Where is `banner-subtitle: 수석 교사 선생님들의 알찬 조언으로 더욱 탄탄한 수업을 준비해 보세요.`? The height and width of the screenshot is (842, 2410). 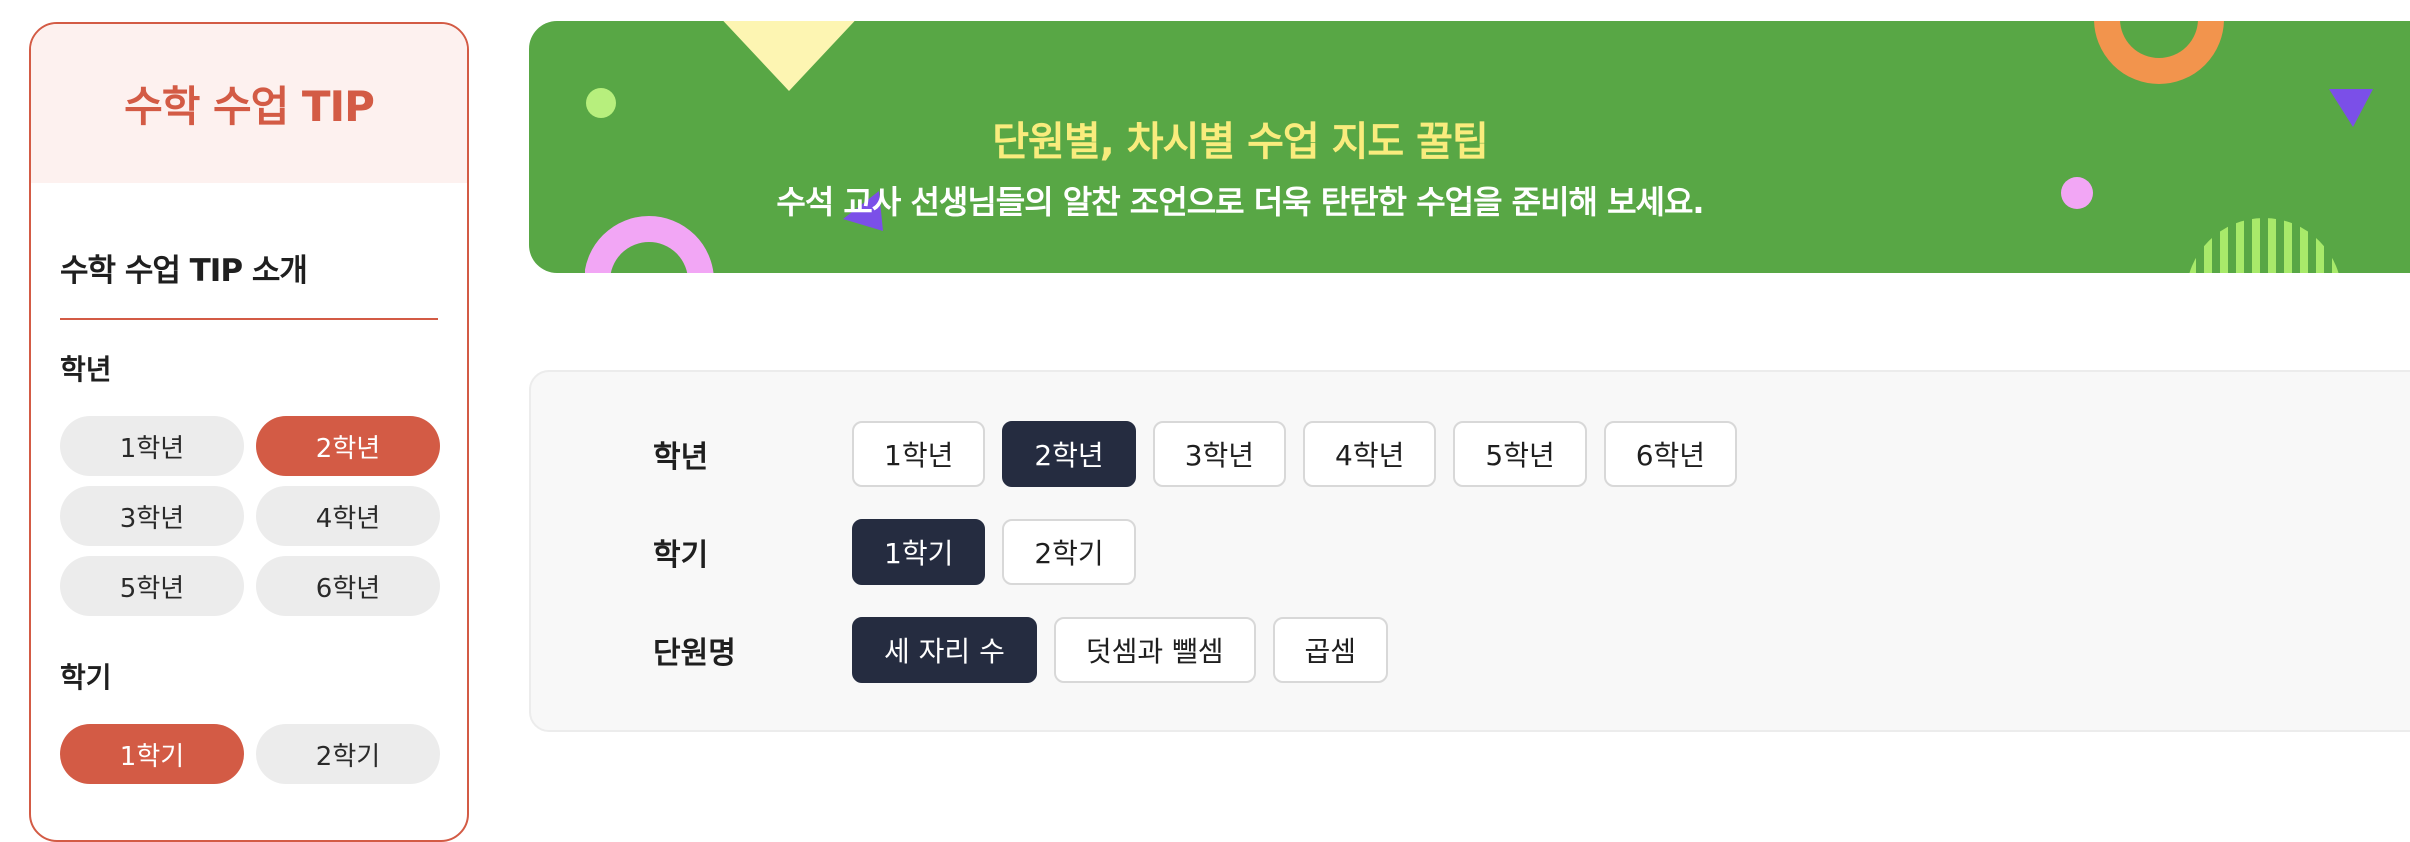 banner-subtitle: 수석 교사 선생님들의 알찬 조언으로 더욱 탄탄한 수업을 준비해 보세요. is located at coordinates (1240, 202).